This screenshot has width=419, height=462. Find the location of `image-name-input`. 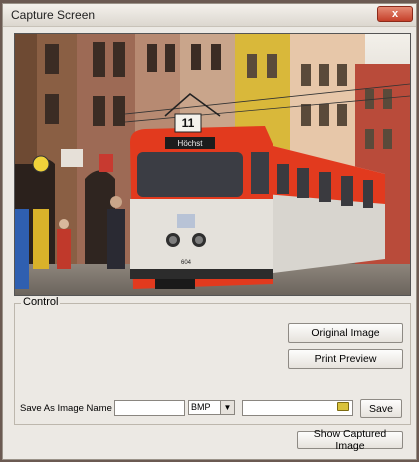

image-name-input is located at coordinates (149, 408).